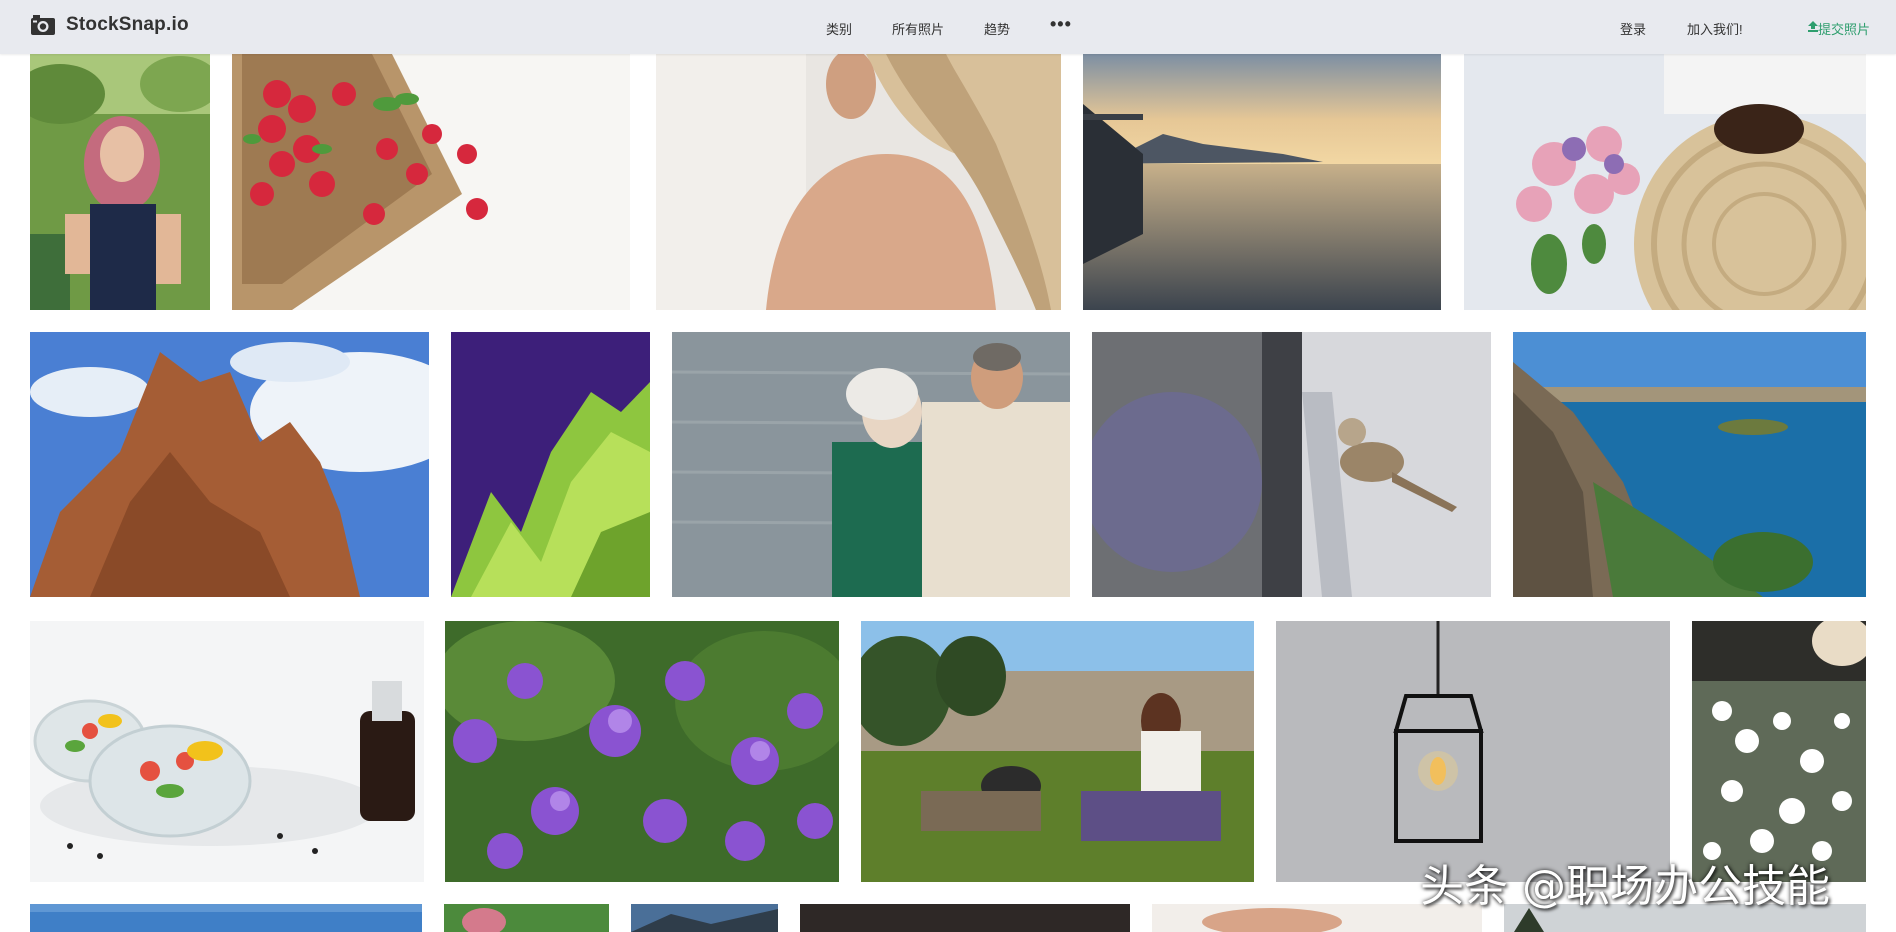 This screenshot has height=932, width=1896. I want to click on logo-text: StockSnap.io, so click(127, 24).